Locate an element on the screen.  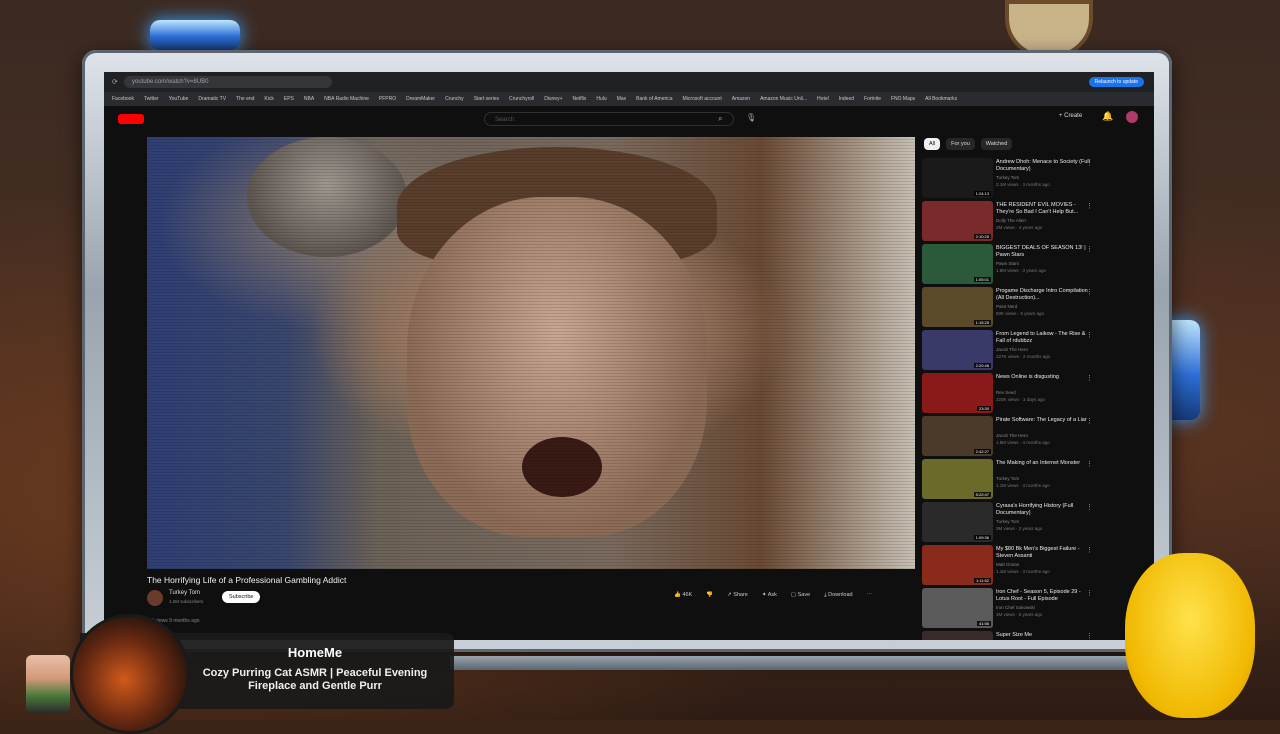
bookmark-item: Hulu is located at coordinates (601, 99).